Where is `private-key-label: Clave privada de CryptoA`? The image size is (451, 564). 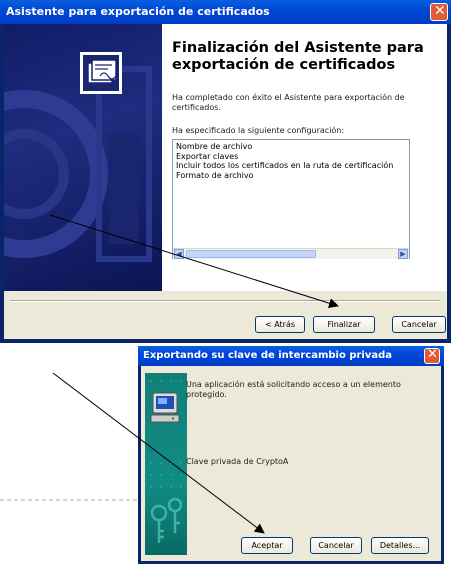
private-key-label: Clave privada de CryptoA is located at coordinates (237, 461).